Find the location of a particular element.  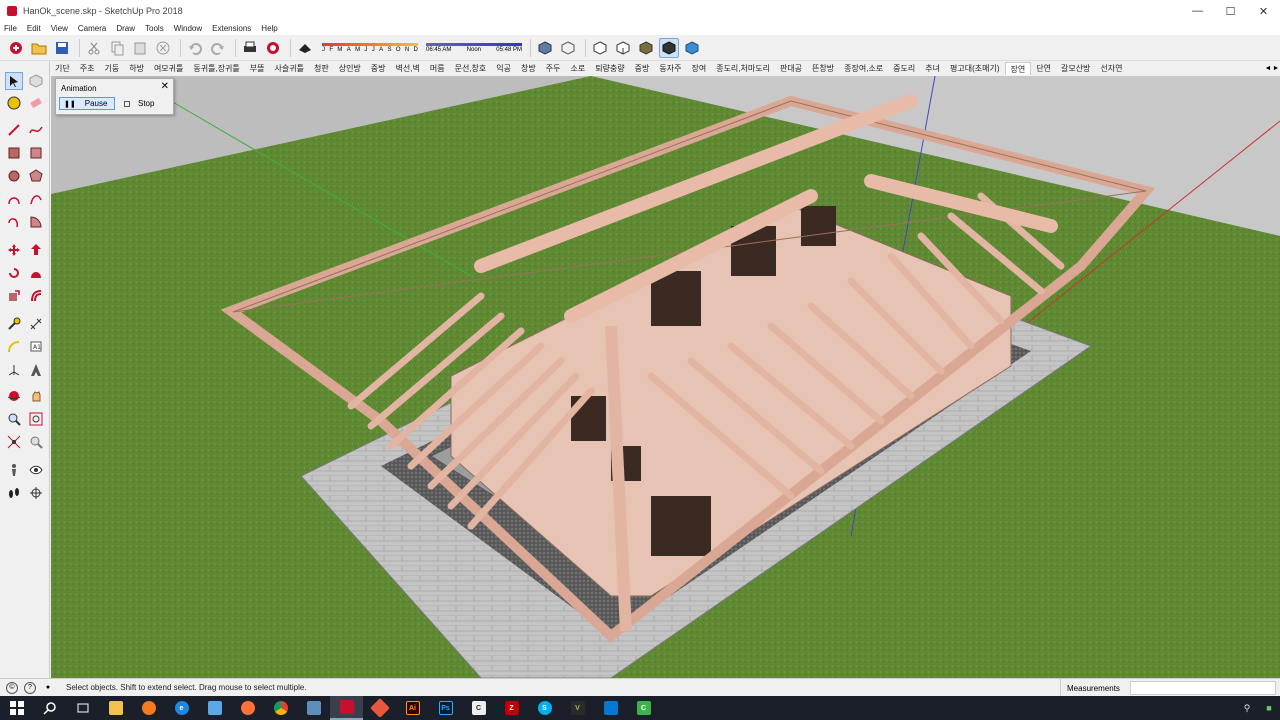

axes-tool-button is located at coordinates (14, 370).